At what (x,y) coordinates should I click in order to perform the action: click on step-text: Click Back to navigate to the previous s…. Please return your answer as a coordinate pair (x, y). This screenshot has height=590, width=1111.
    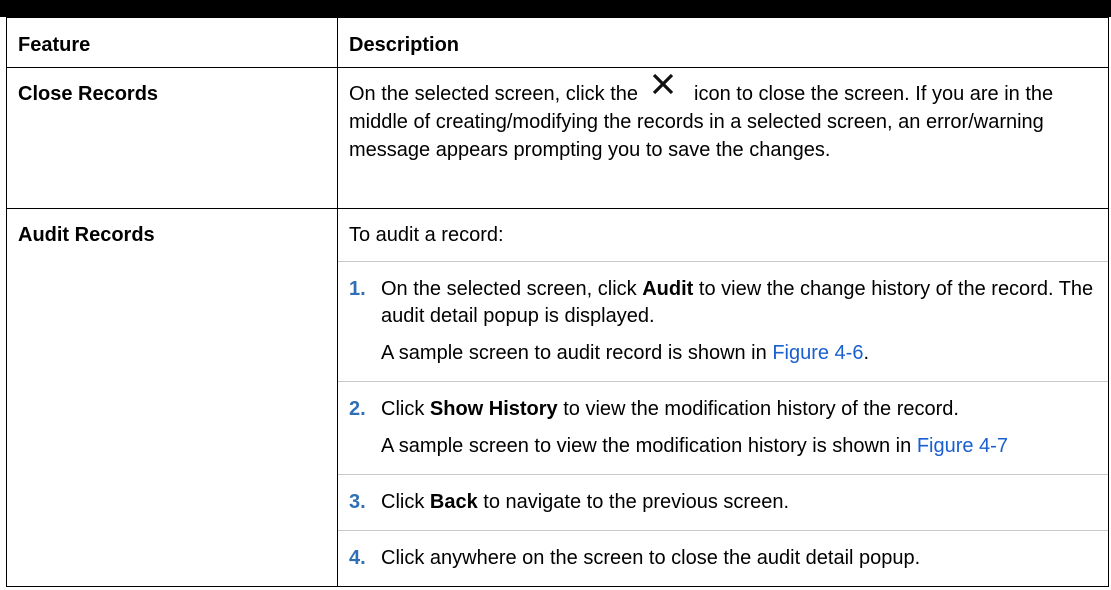
    Looking at the image, I should click on (585, 502).